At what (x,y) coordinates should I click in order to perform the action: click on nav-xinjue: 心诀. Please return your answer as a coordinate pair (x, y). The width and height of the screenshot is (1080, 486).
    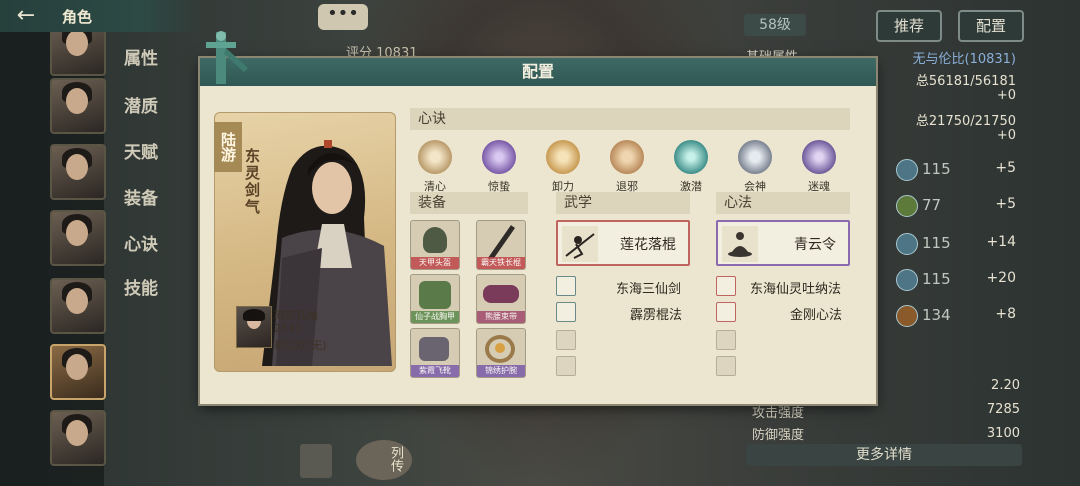
    Looking at the image, I should click on (141, 242).